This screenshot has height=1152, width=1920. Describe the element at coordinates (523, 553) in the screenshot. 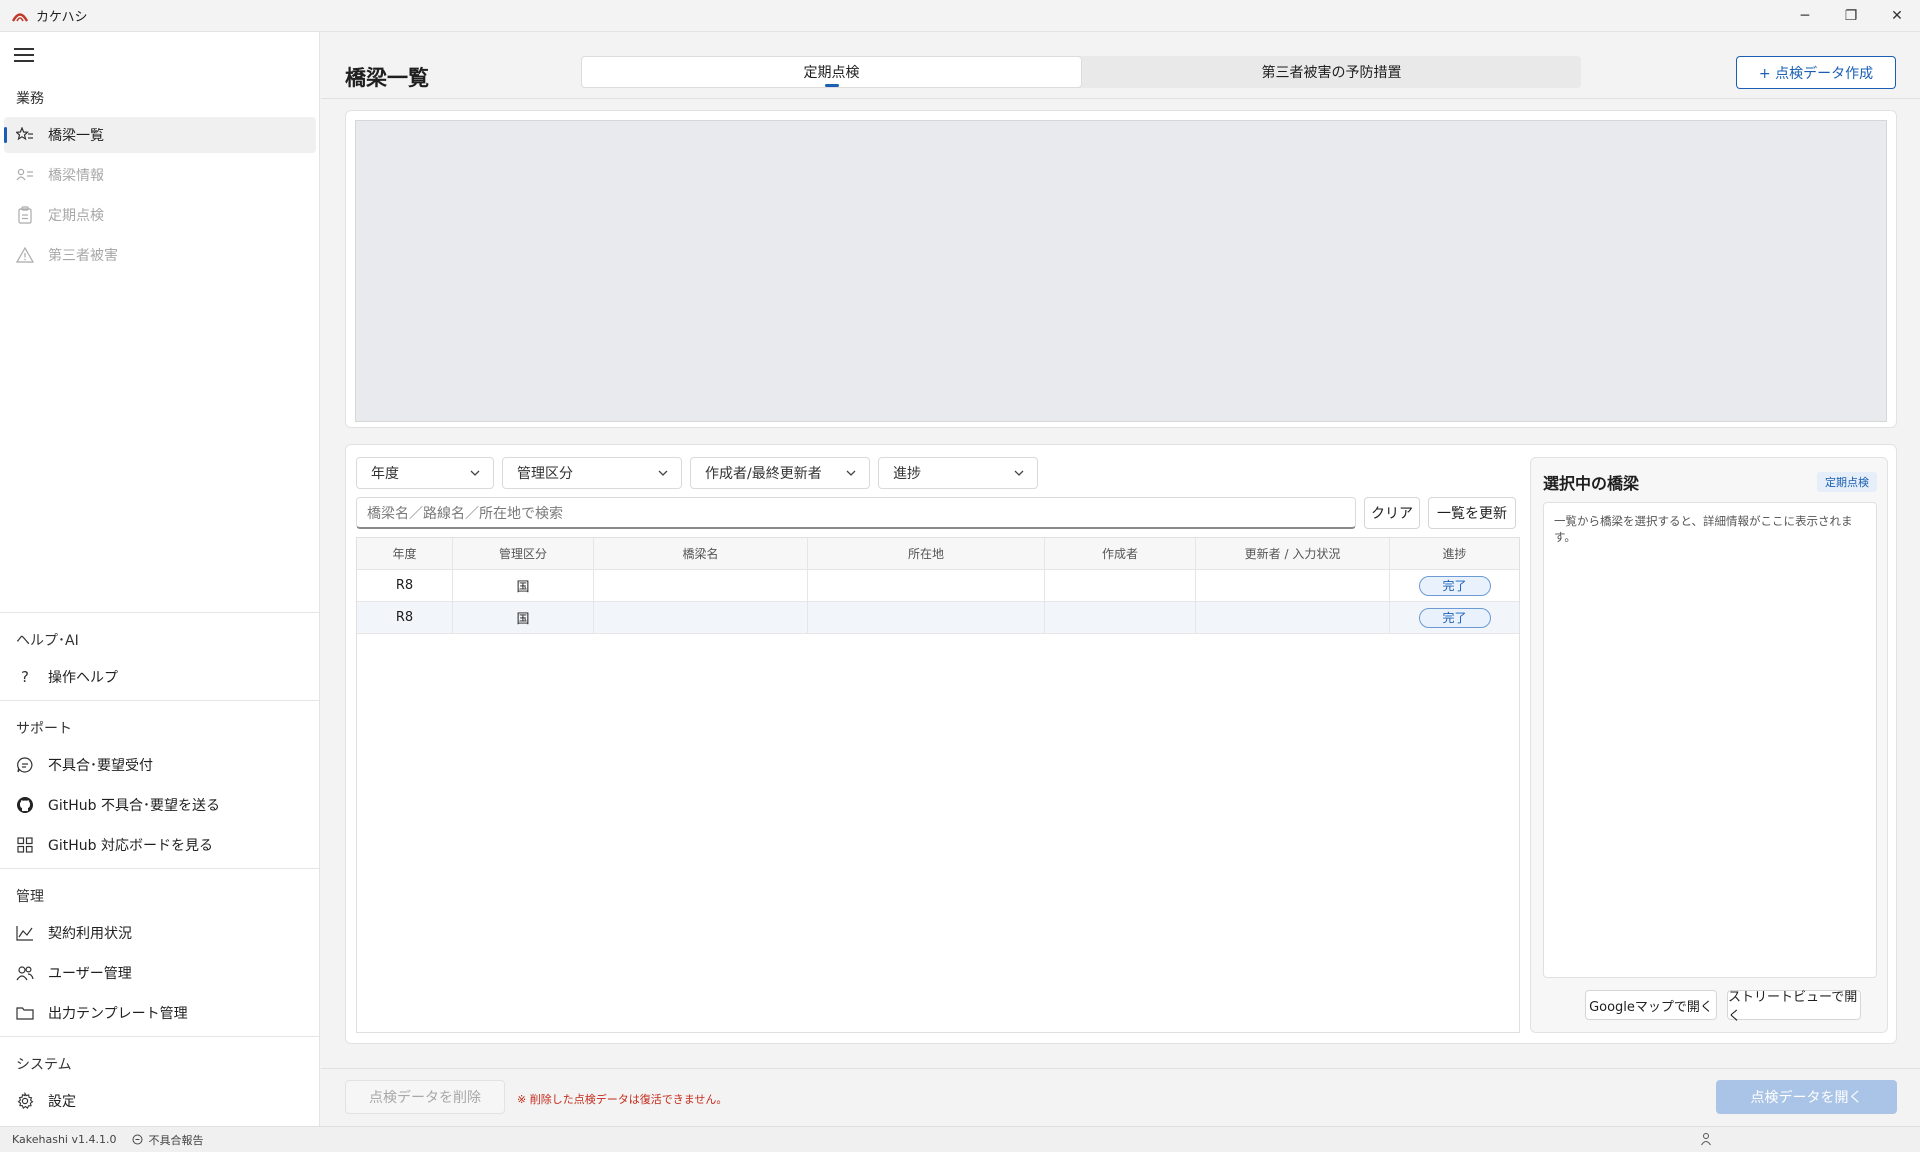

I see `column-header: 管理区分` at that location.